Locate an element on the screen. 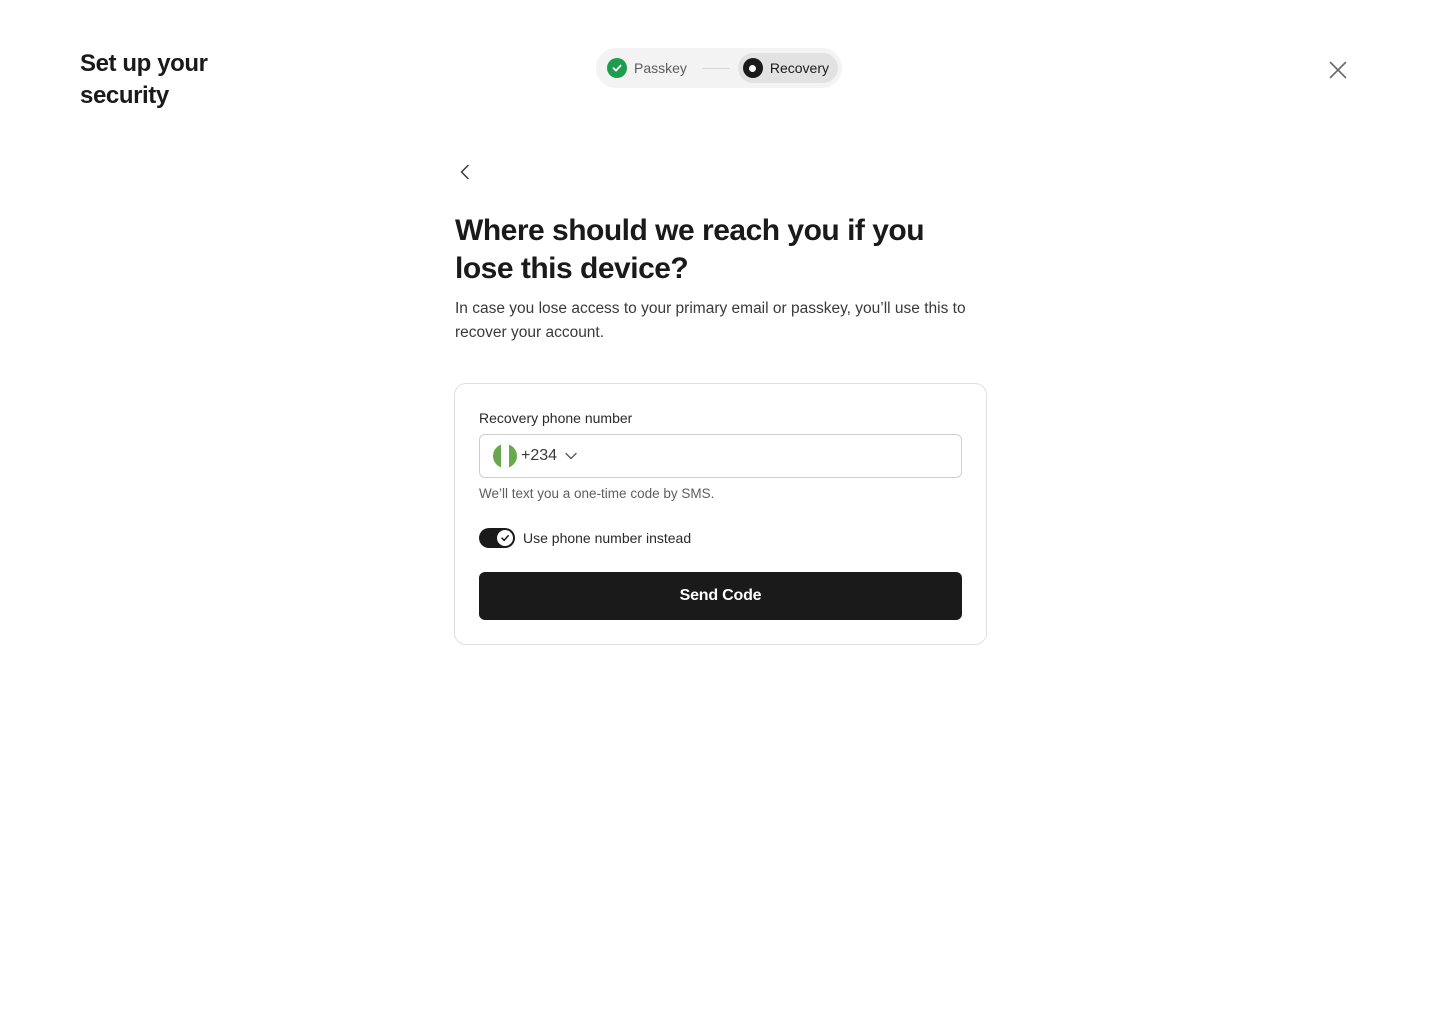 The image size is (1440, 1024). step-recovery-label: Recovery is located at coordinates (799, 68).